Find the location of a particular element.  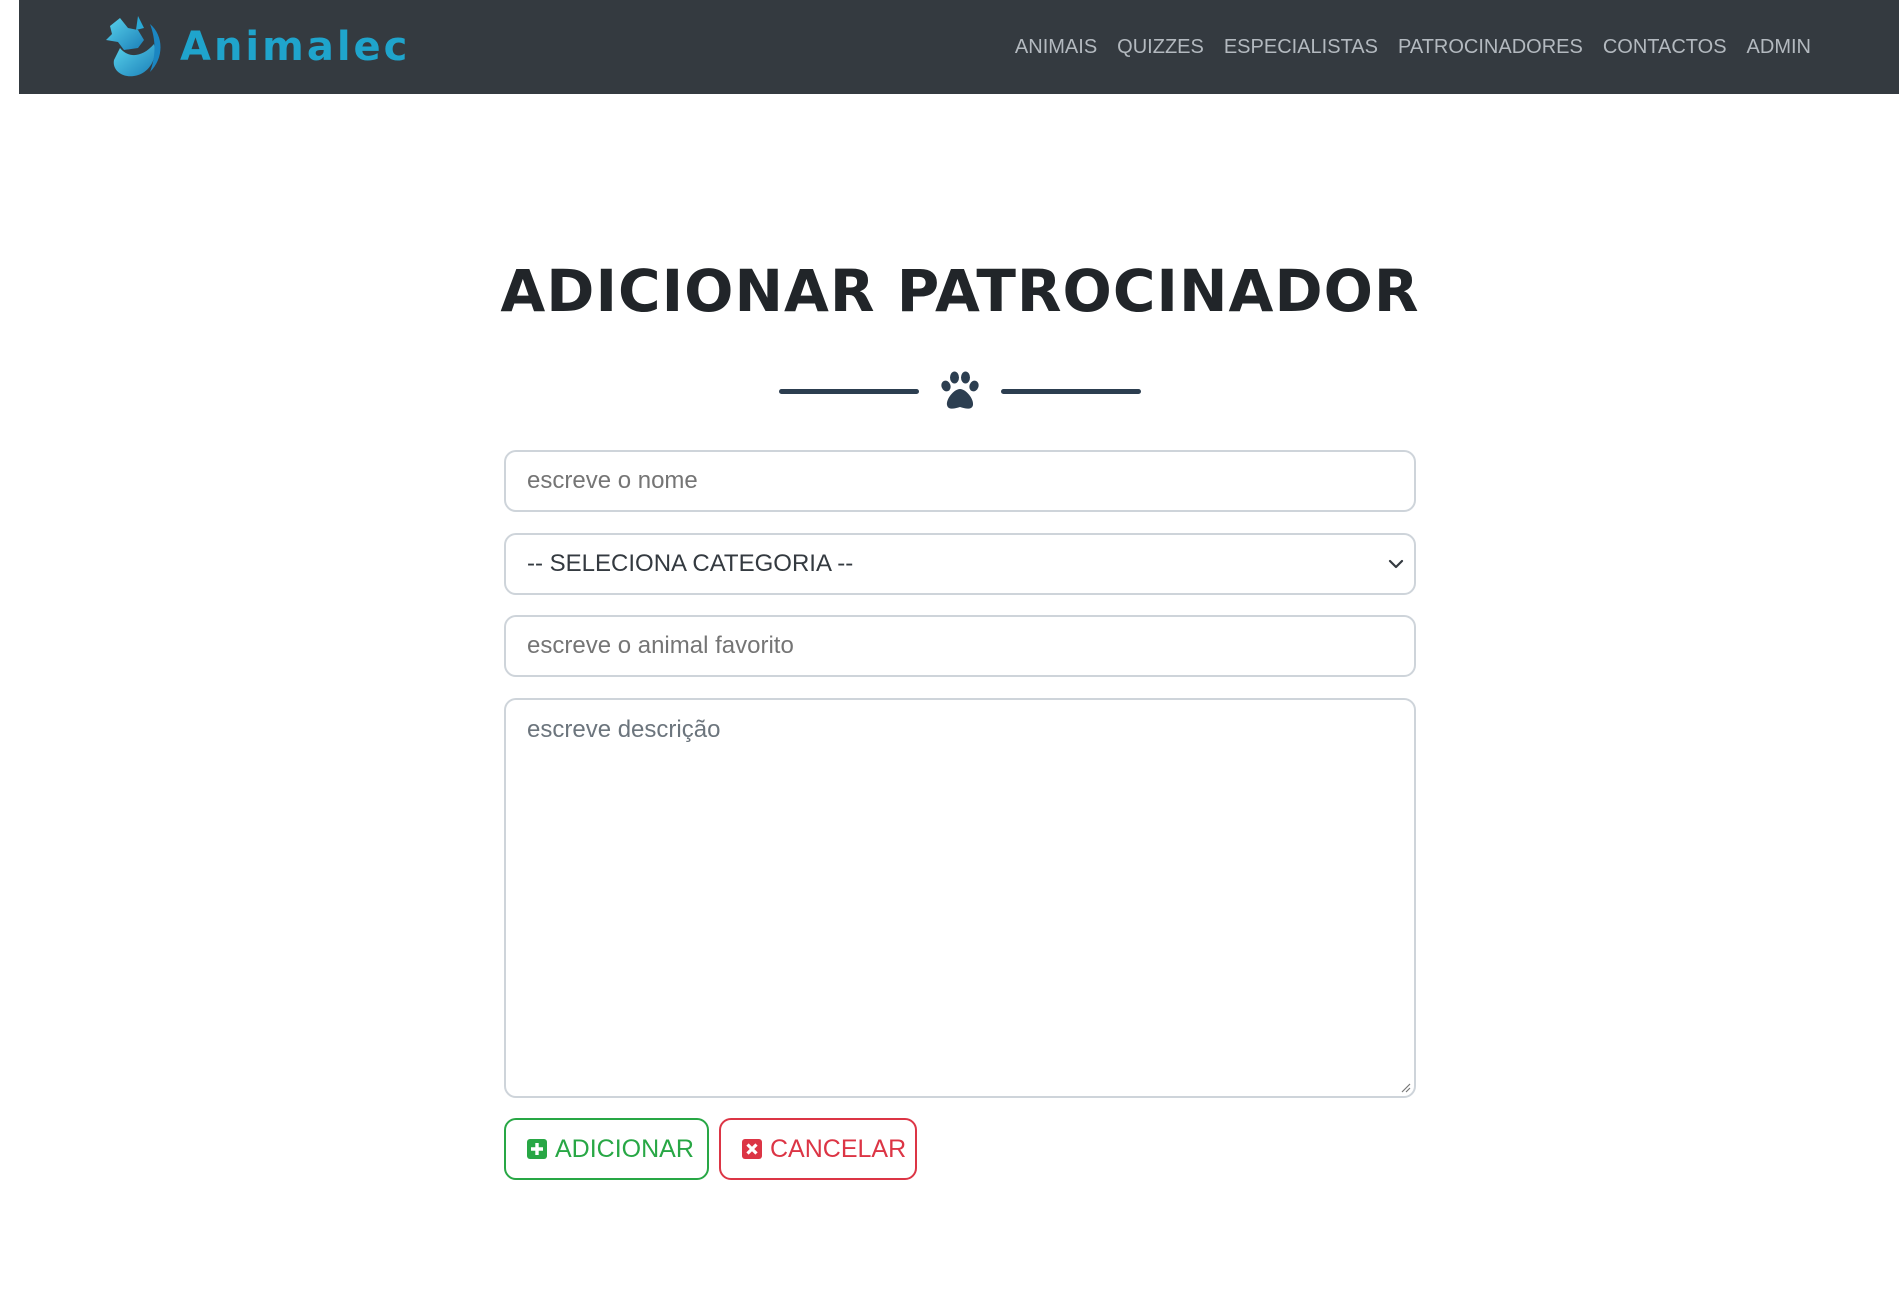

add-button: ADICIONAR is located at coordinates (606, 1149).